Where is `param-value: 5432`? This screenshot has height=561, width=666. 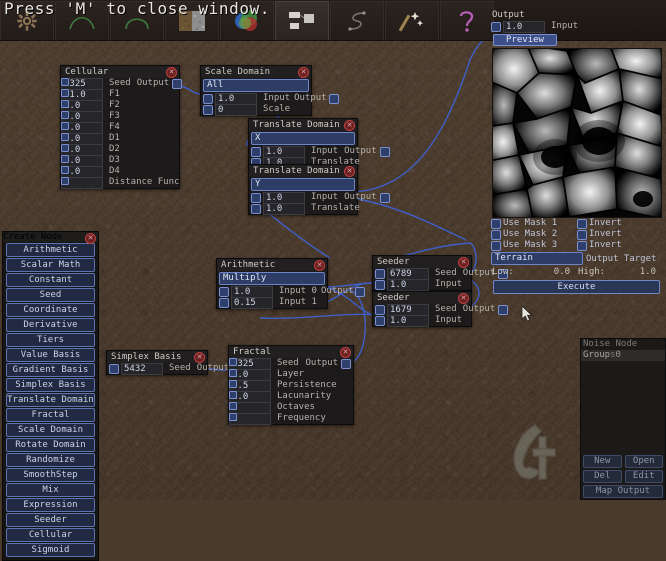
param-value: 5432 is located at coordinates (142, 368).